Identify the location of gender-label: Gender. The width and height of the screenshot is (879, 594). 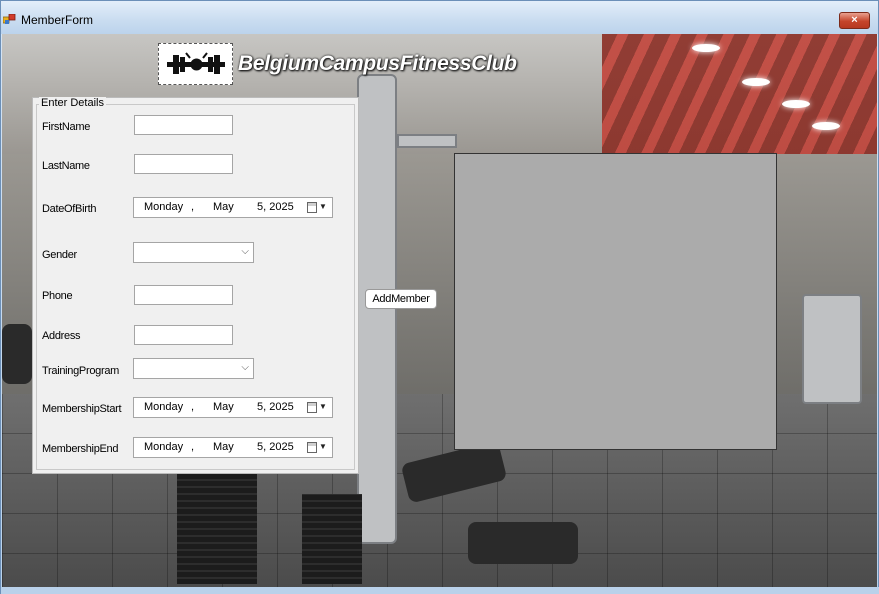
(59, 255).